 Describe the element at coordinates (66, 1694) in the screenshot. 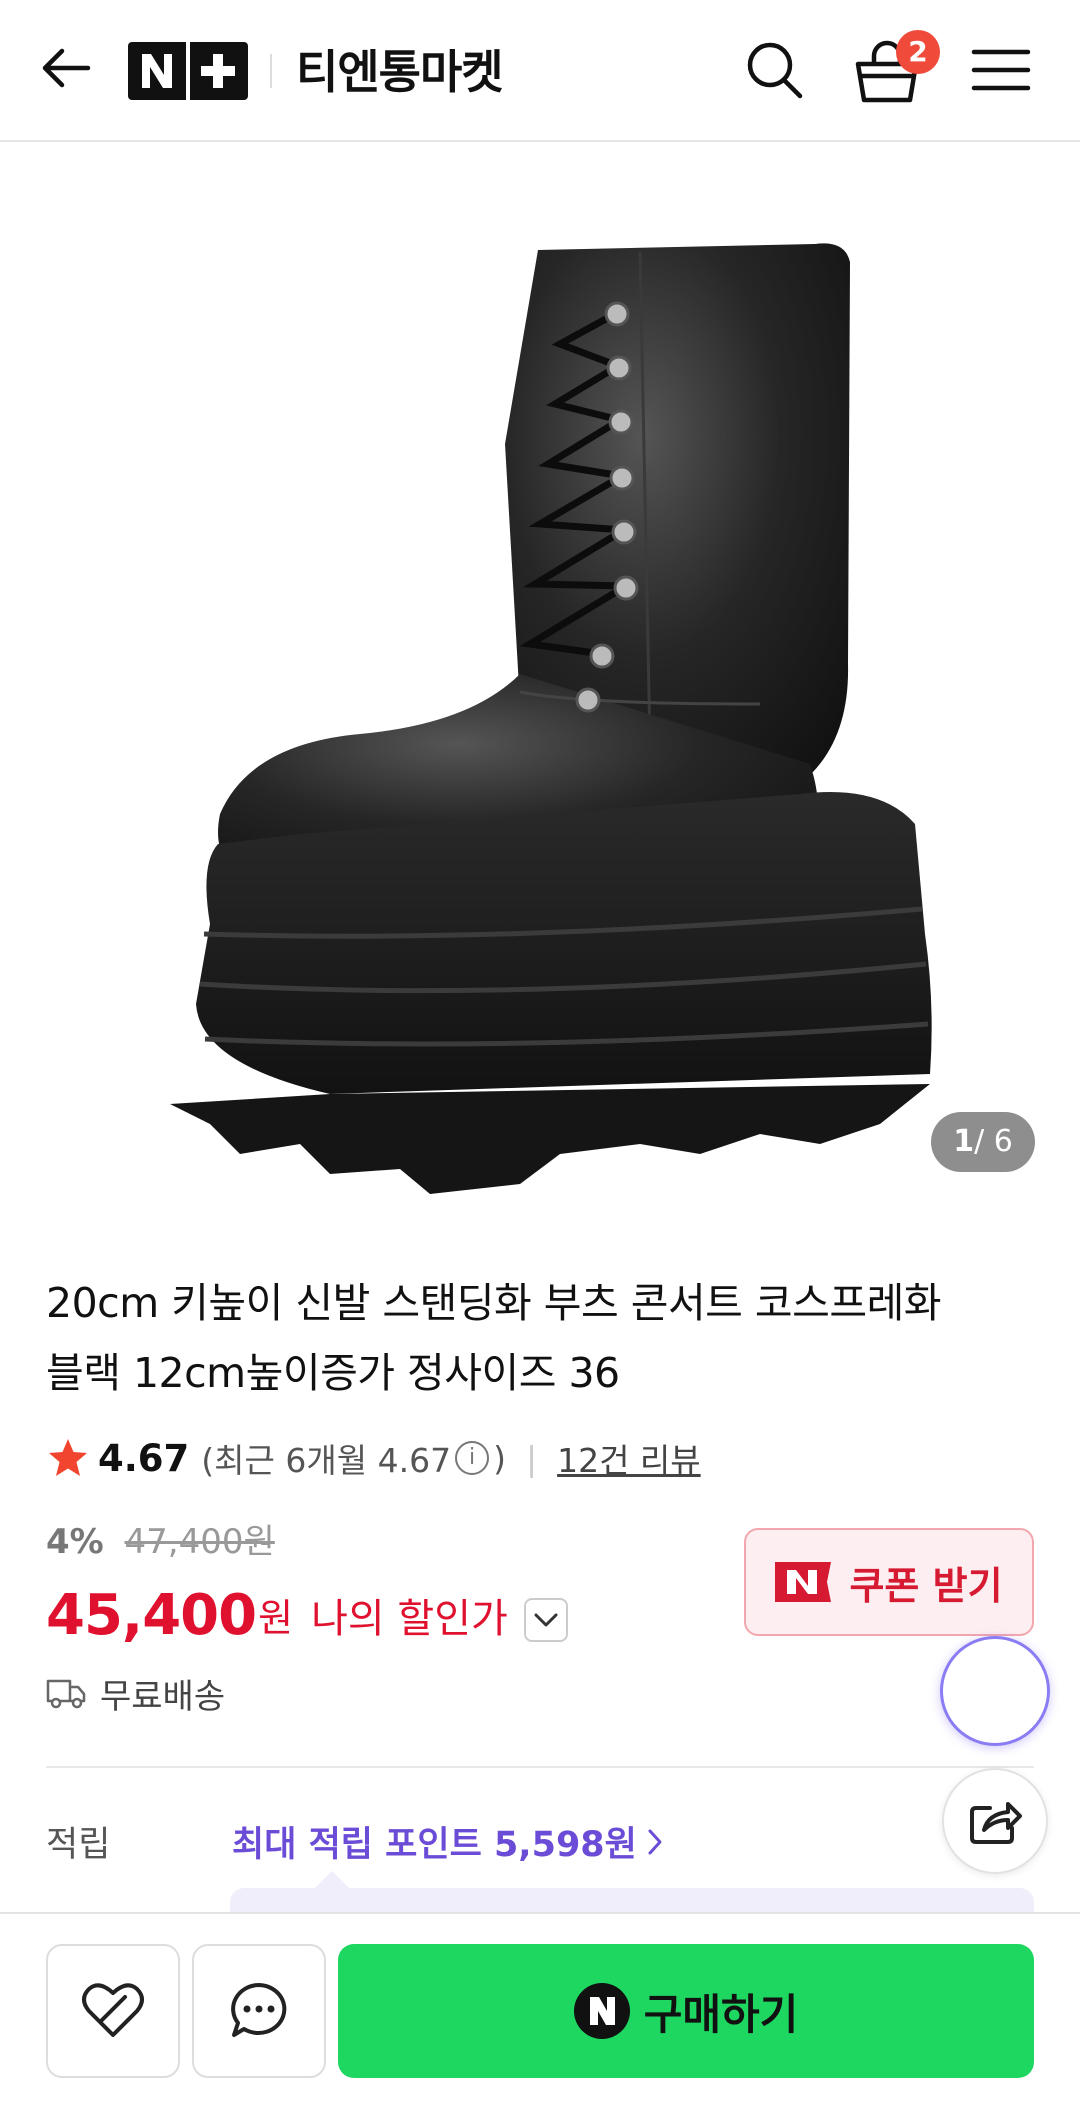

I see `truck-icon` at that location.